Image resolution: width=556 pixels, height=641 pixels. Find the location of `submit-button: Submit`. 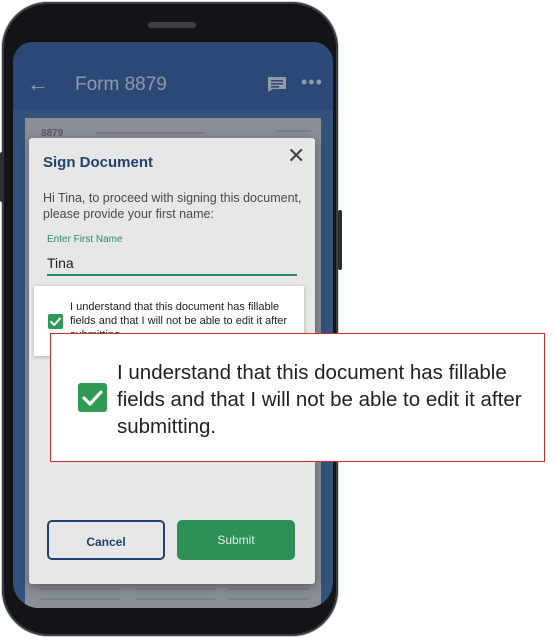

submit-button: Submit is located at coordinates (236, 540).